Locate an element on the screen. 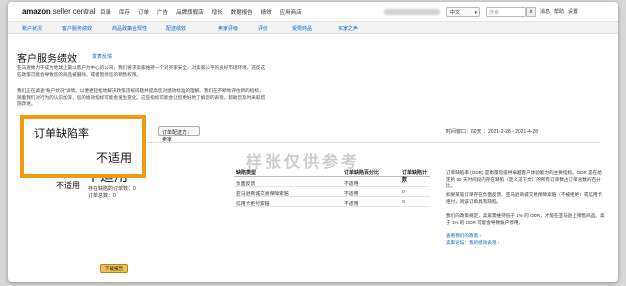 The height and width of the screenshot is (286, 626). language-select: 中文 ▾ is located at coordinates (463, 12).